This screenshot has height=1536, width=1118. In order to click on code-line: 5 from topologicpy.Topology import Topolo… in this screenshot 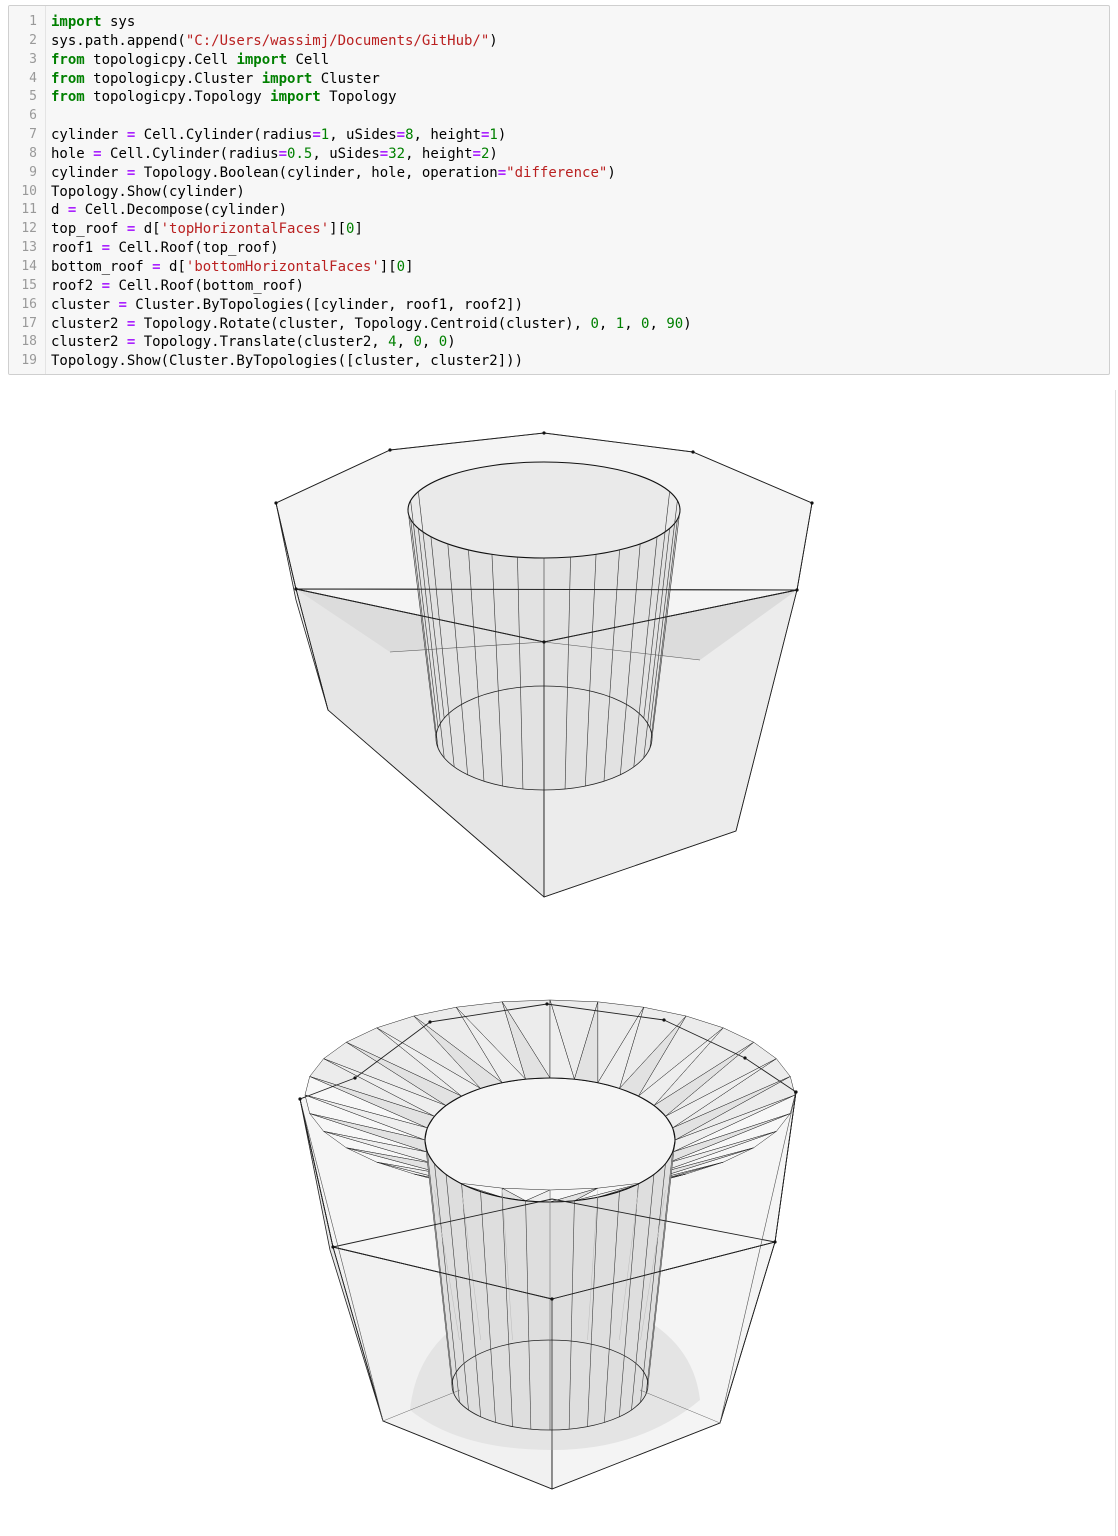, I will do `click(559, 97)`.